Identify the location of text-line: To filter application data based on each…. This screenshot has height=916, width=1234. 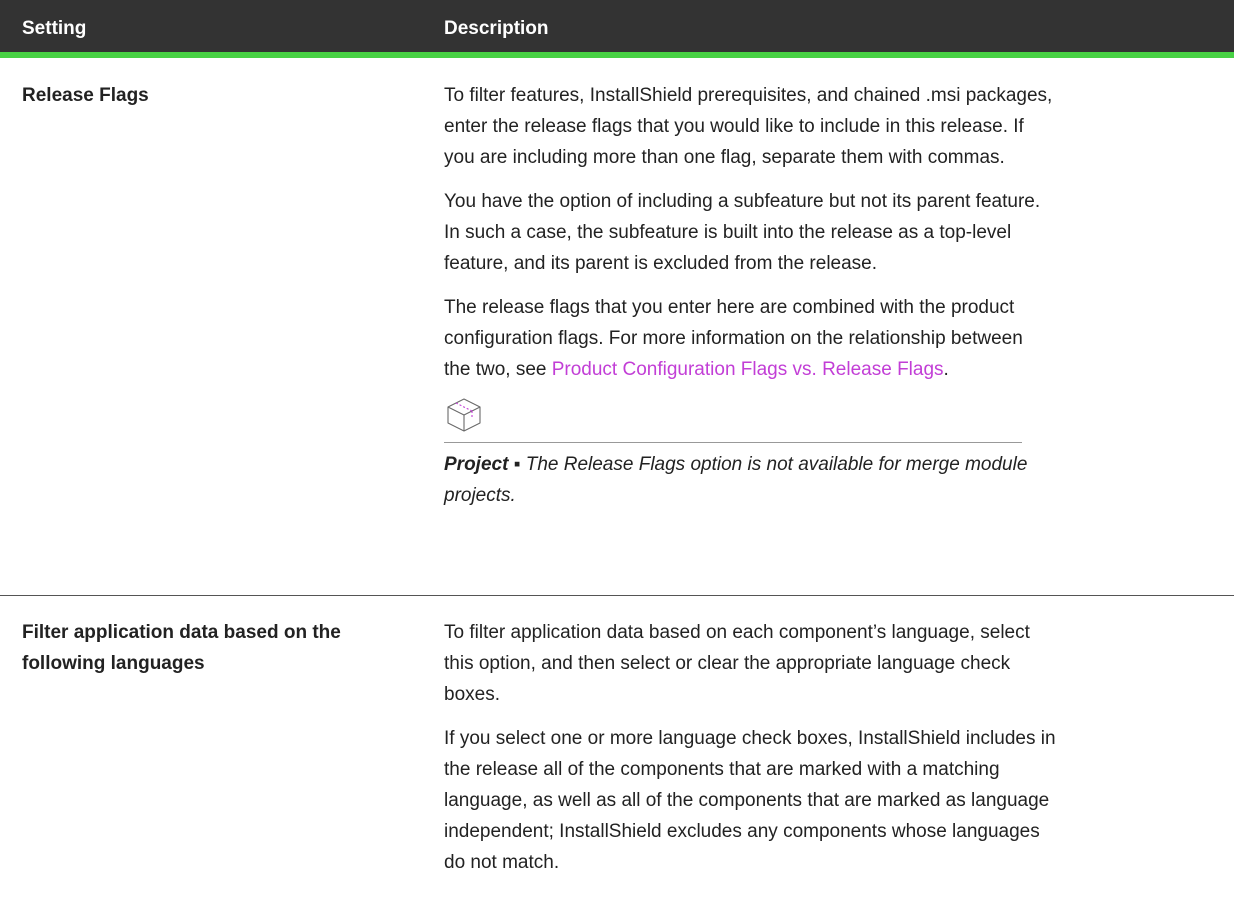
(737, 632).